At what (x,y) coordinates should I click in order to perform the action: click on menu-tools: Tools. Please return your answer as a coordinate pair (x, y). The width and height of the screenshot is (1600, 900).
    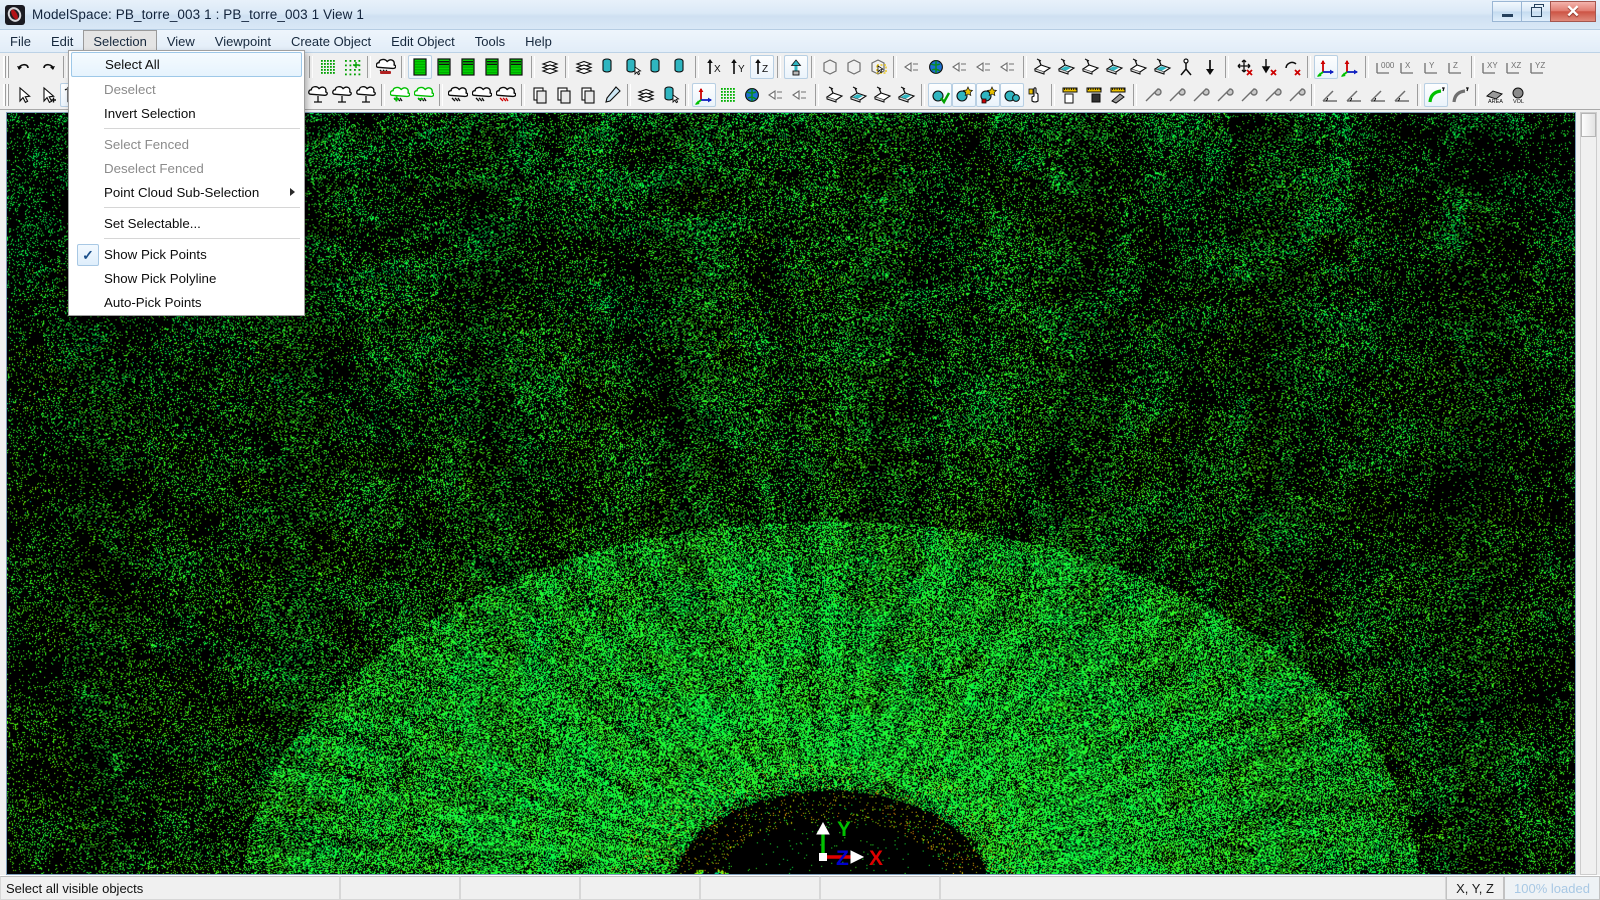
    Looking at the image, I should click on (490, 41).